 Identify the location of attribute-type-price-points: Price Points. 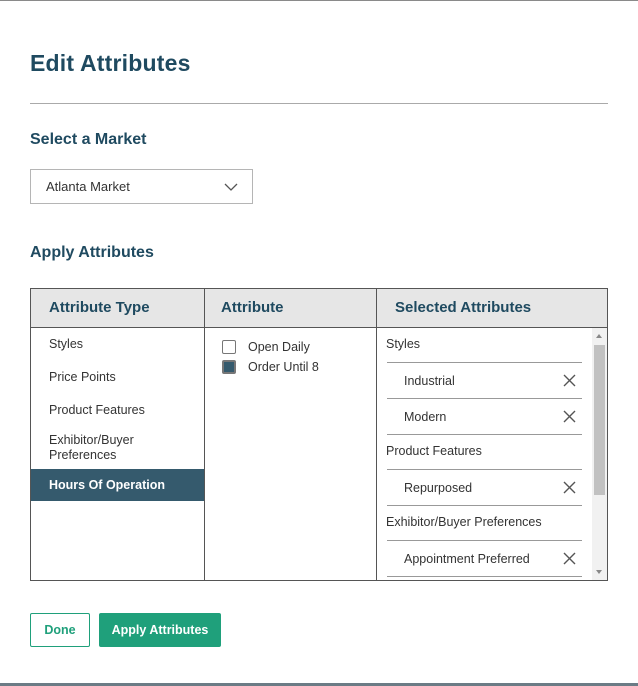
(117, 377).